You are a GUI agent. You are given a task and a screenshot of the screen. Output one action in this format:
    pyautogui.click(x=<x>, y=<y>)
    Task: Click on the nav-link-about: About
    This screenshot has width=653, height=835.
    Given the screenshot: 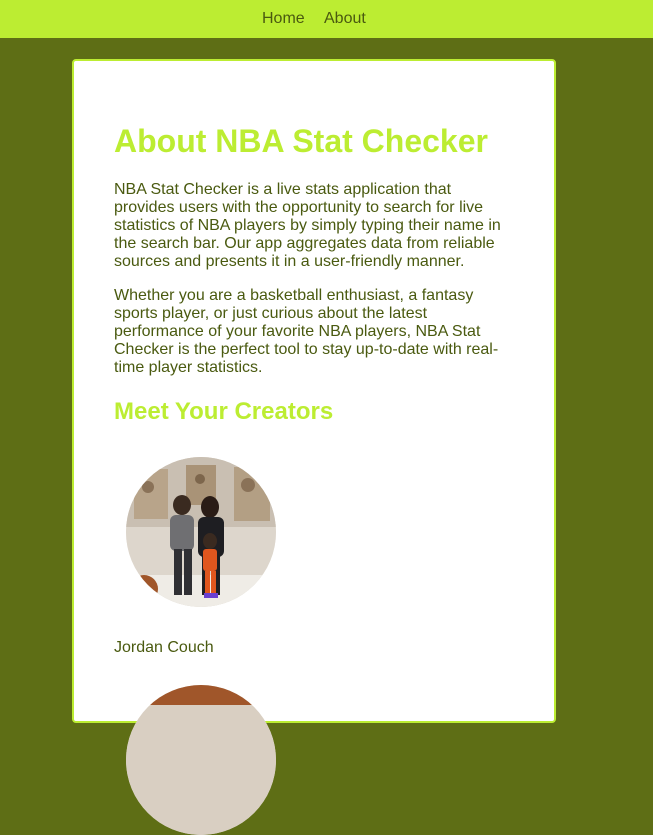 What is the action you would take?
    pyautogui.click(x=345, y=19)
    